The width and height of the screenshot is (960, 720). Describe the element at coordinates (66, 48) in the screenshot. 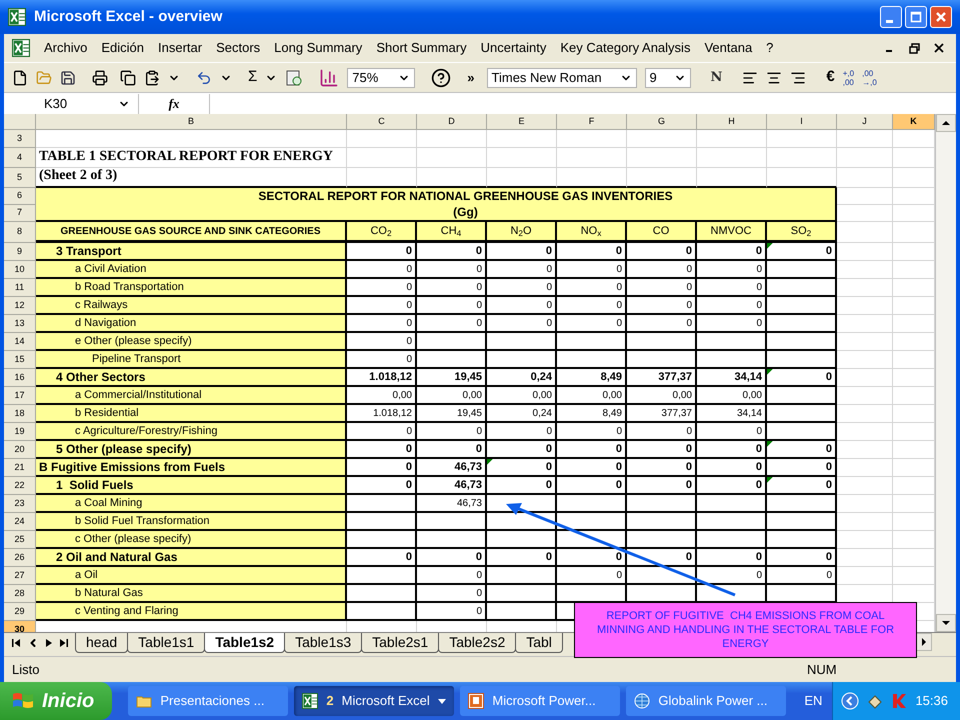

I see `menu-item: Archivo` at that location.